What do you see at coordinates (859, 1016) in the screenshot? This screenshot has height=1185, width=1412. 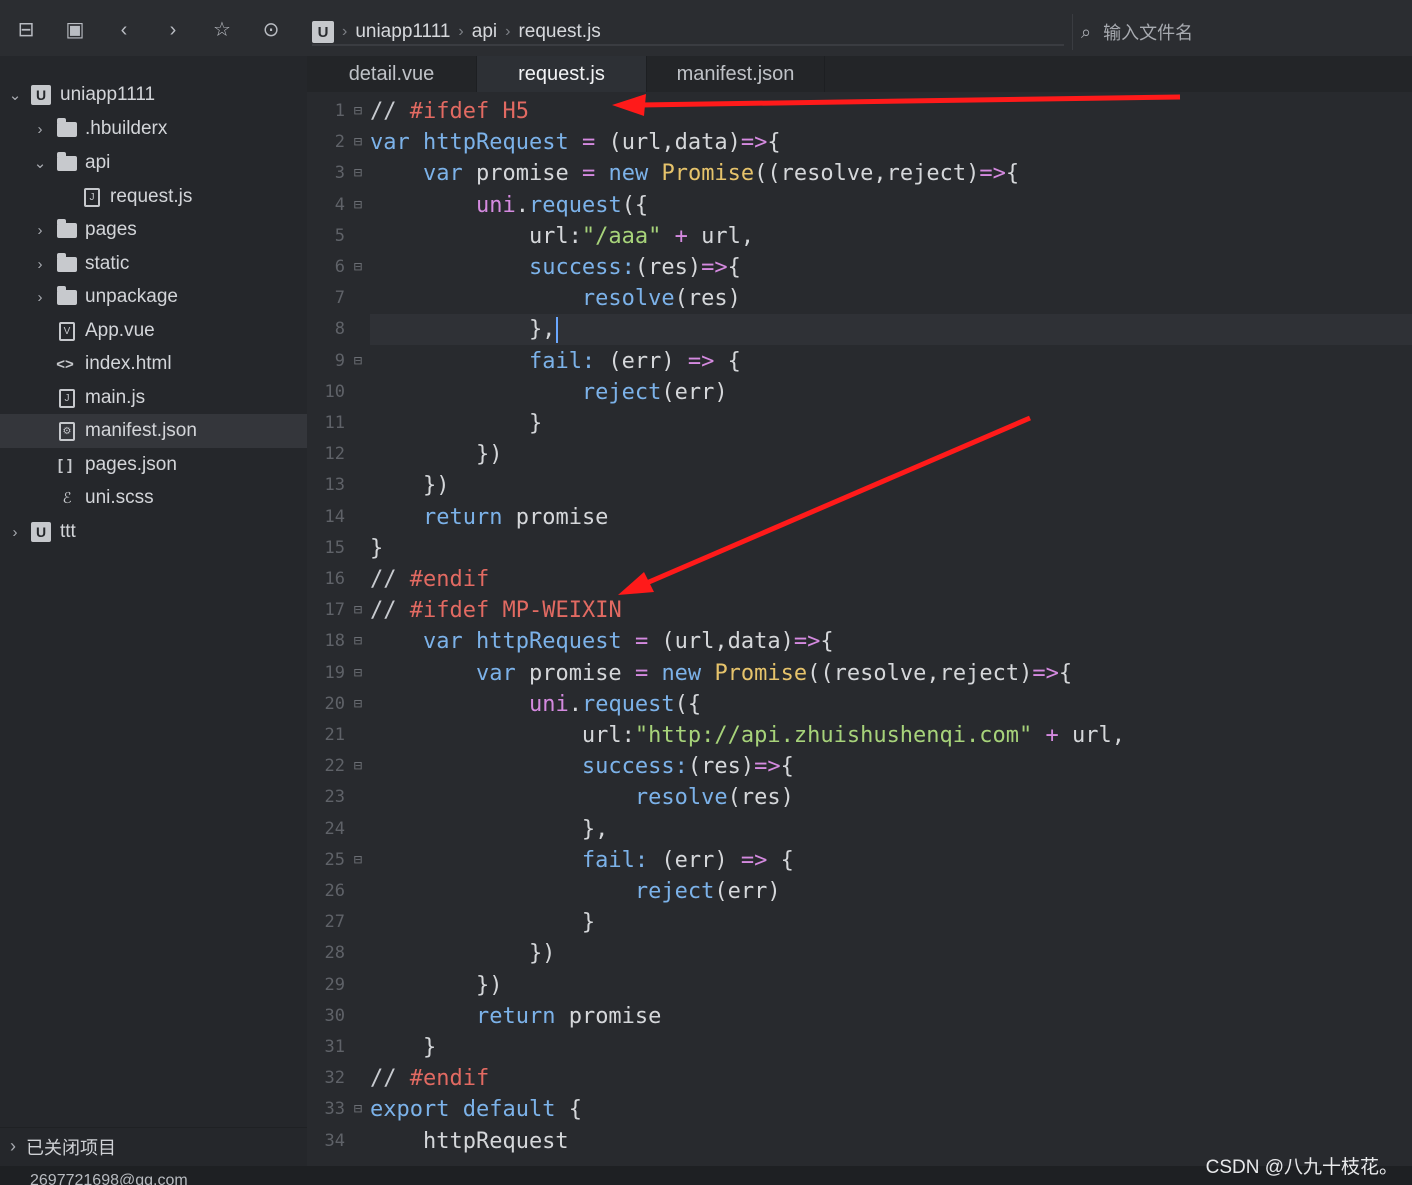 I see `code-line: 30 return promise` at bounding box center [859, 1016].